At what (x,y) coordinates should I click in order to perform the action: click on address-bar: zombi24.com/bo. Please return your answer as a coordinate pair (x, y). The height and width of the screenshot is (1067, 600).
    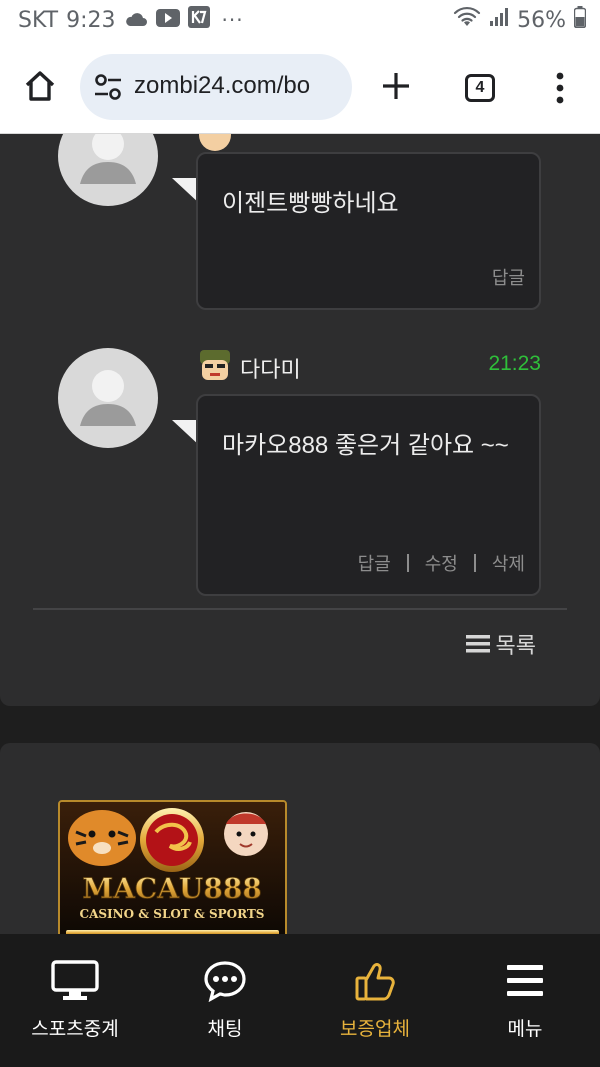
    Looking at the image, I should click on (216, 87).